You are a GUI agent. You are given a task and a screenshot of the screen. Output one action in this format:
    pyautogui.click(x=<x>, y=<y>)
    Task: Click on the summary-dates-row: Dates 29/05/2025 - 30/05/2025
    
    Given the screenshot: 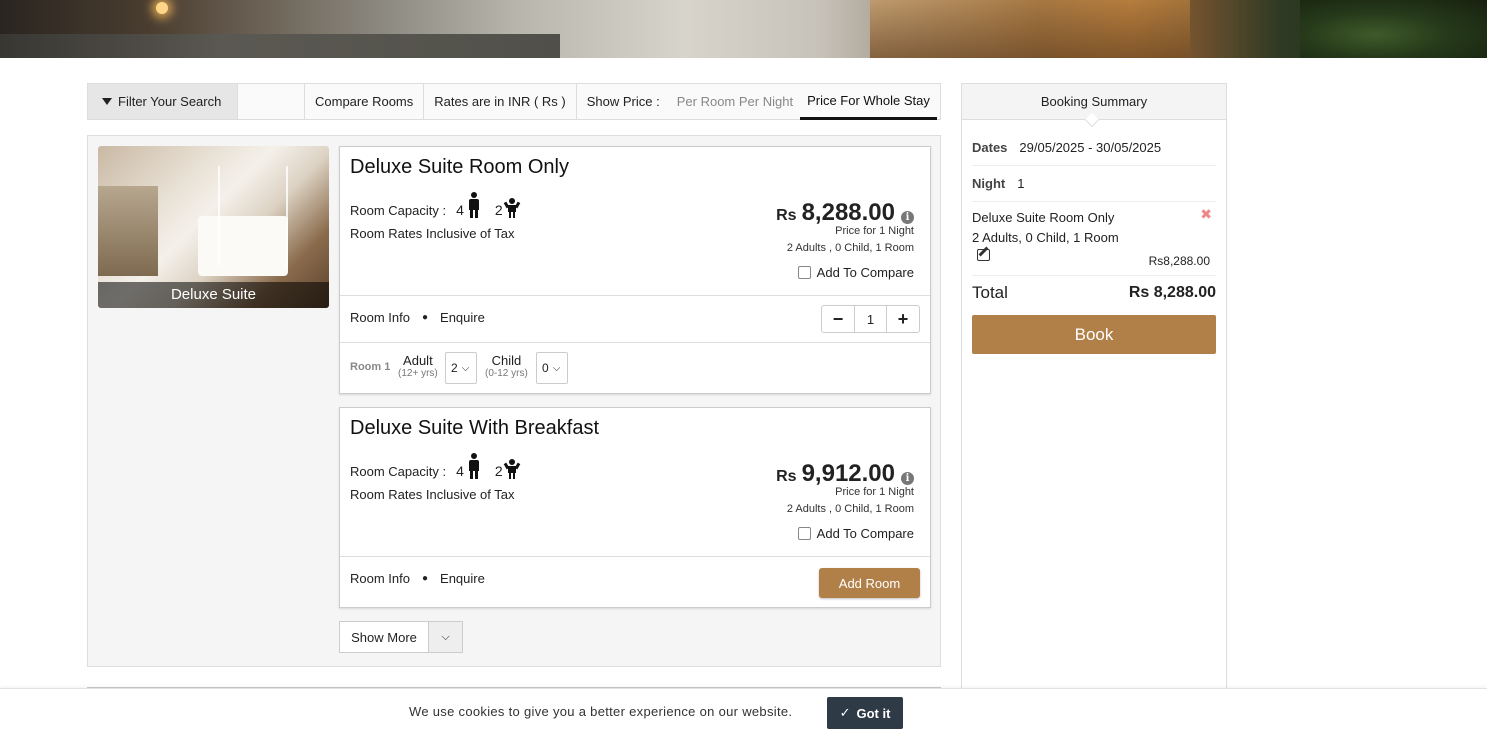 What is the action you would take?
    pyautogui.click(x=1094, y=148)
    